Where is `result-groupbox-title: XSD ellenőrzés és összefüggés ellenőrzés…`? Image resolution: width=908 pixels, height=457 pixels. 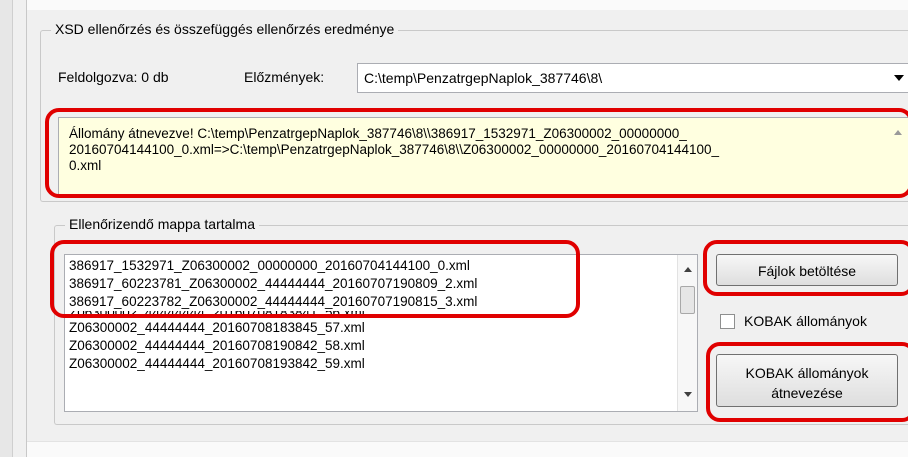 result-groupbox-title: XSD ellenőrzés és összefüggés ellenőrzés… is located at coordinates (225, 29).